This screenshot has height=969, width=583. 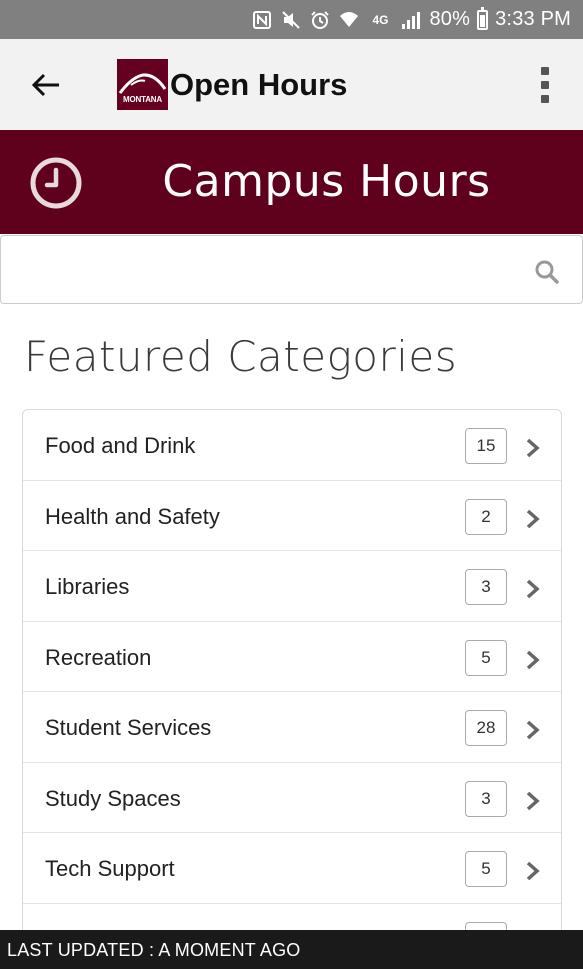 I want to click on signal-icon, so click(x=411, y=20).